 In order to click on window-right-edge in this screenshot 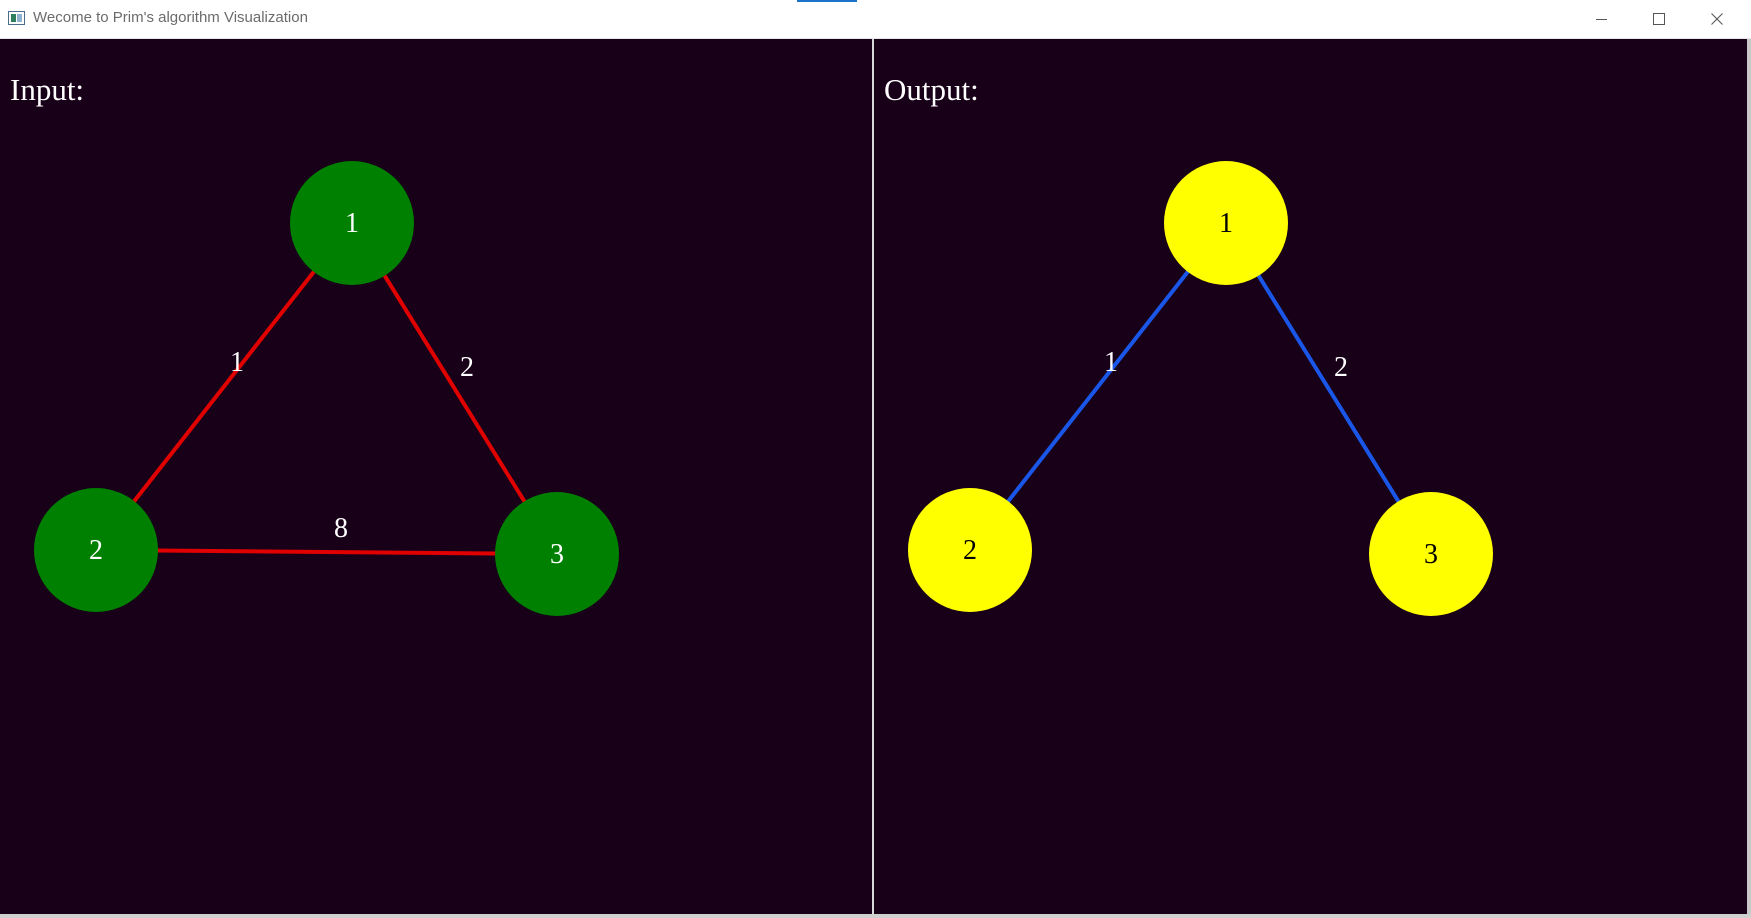, I will do `click(1749, 478)`.